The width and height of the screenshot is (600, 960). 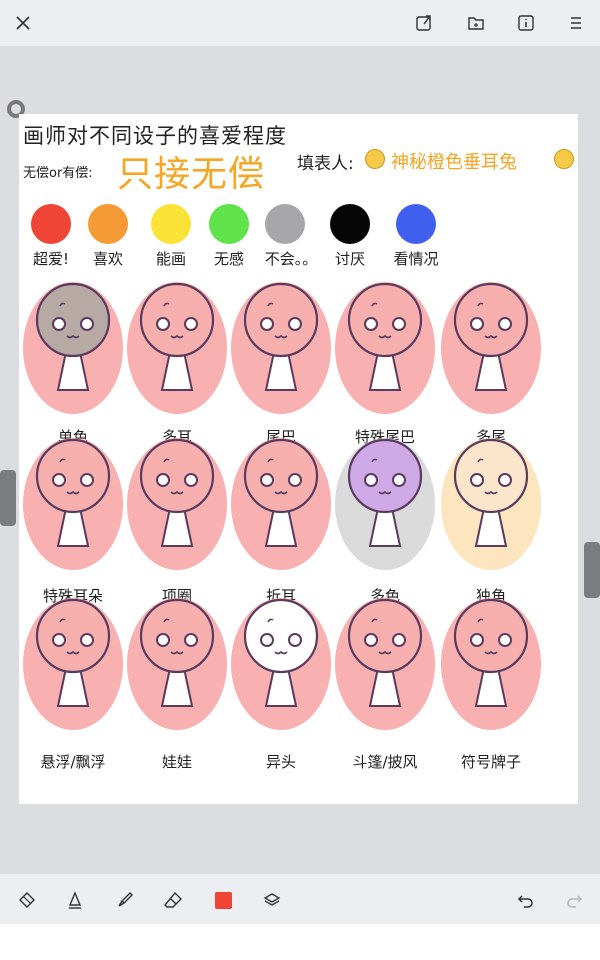 What do you see at coordinates (223, 900) in the screenshot?
I see `color-swatch` at bounding box center [223, 900].